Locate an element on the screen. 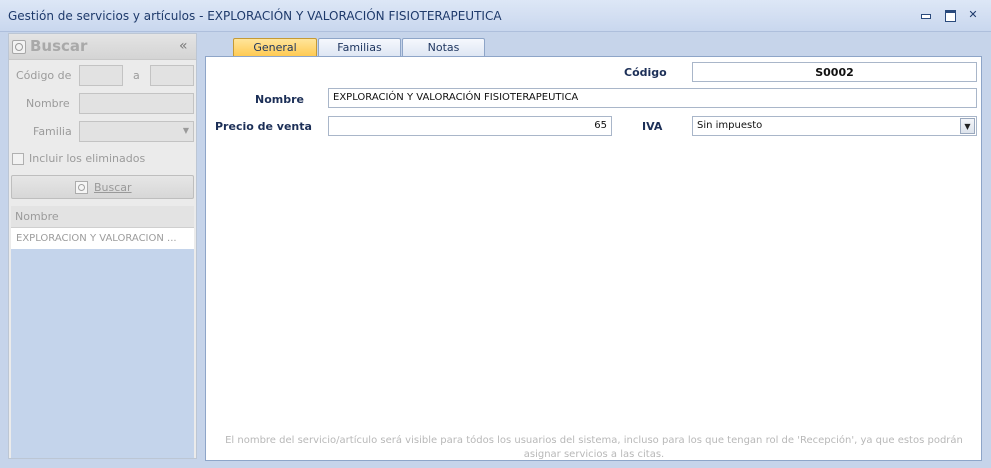 The width and height of the screenshot is (991, 468). price-label: Precio de venta is located at coordinates (263, 126).